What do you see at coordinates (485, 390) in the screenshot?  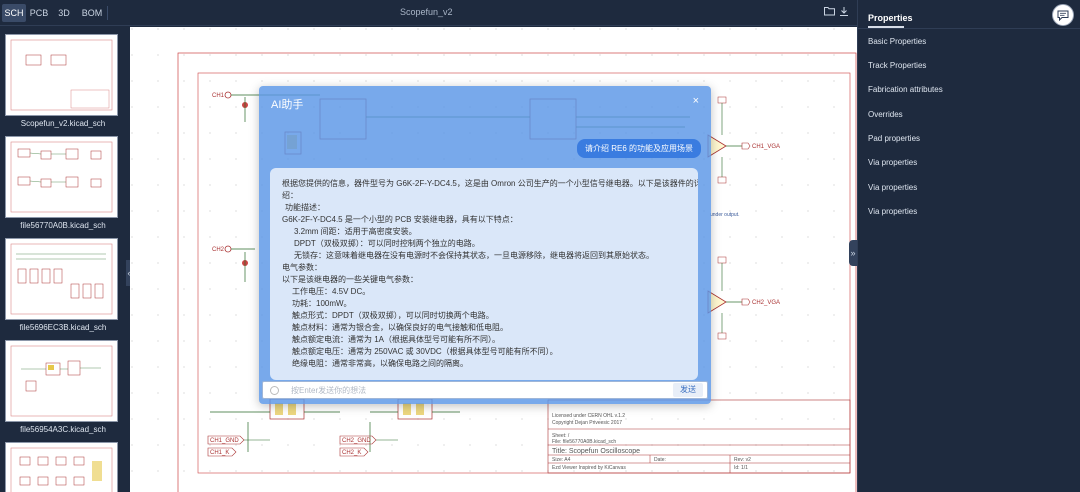 I see `ai-input-bar: 按Enter发送你的想法 发送` at bounding box center [485, 390].